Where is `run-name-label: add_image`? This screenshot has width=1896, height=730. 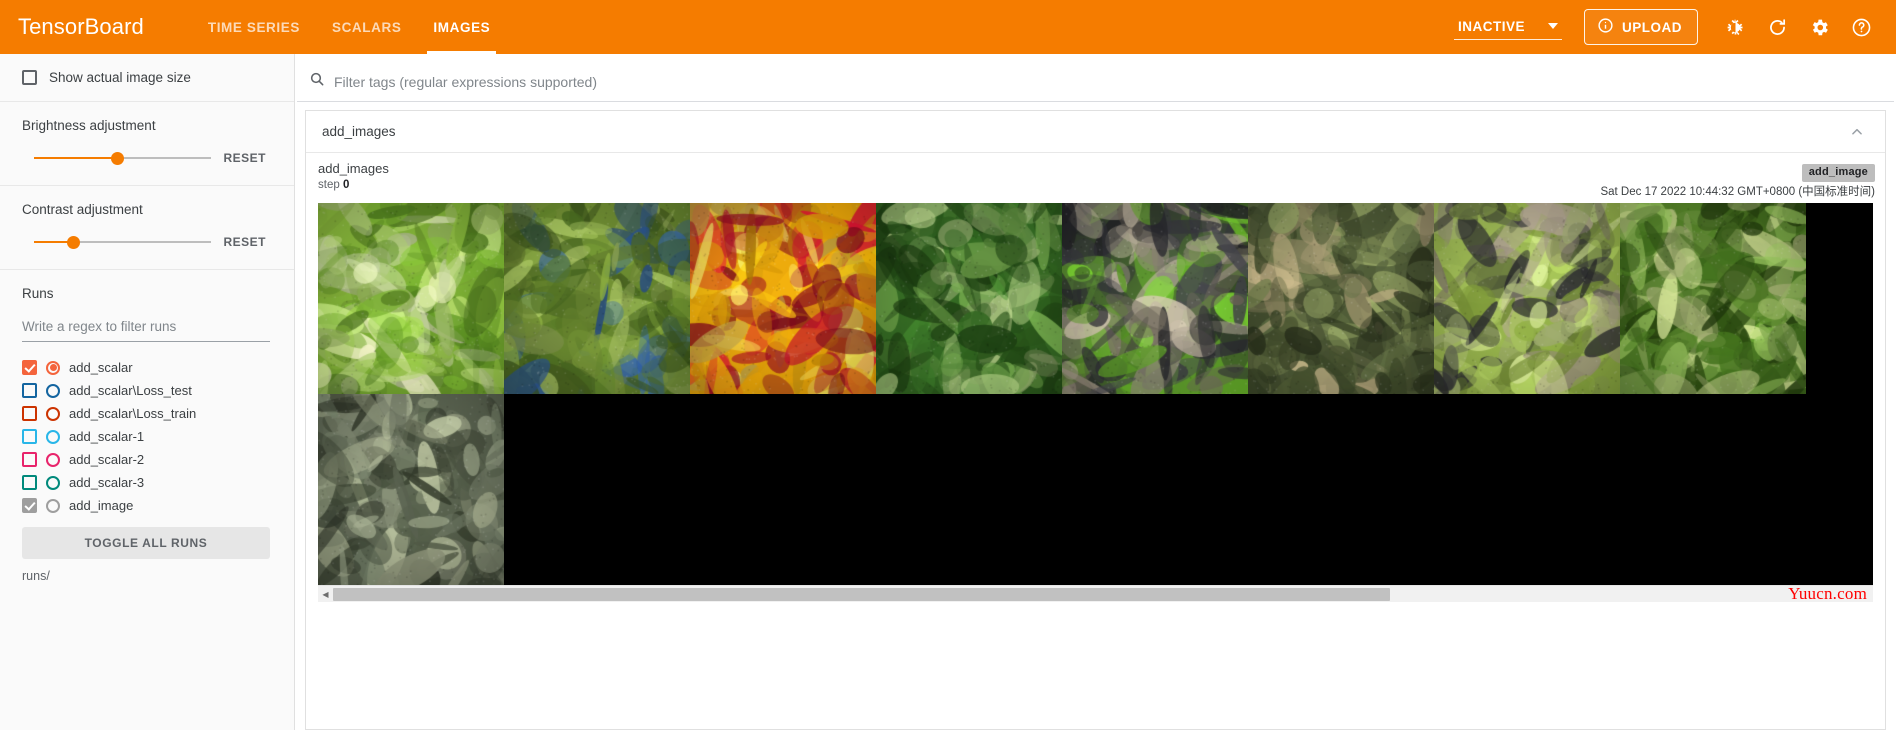
run-name-label: add_image is located at coordinates (101, 505).